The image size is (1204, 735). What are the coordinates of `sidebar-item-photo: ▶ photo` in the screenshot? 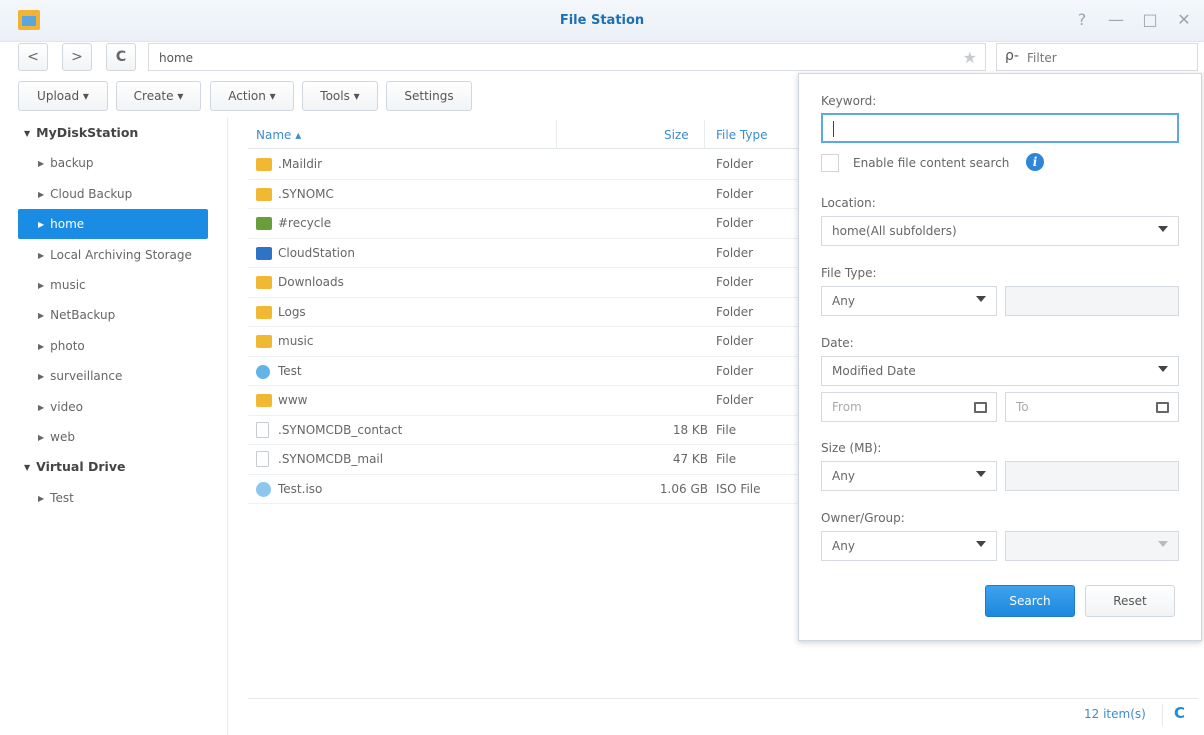 It's located at (113, 346).